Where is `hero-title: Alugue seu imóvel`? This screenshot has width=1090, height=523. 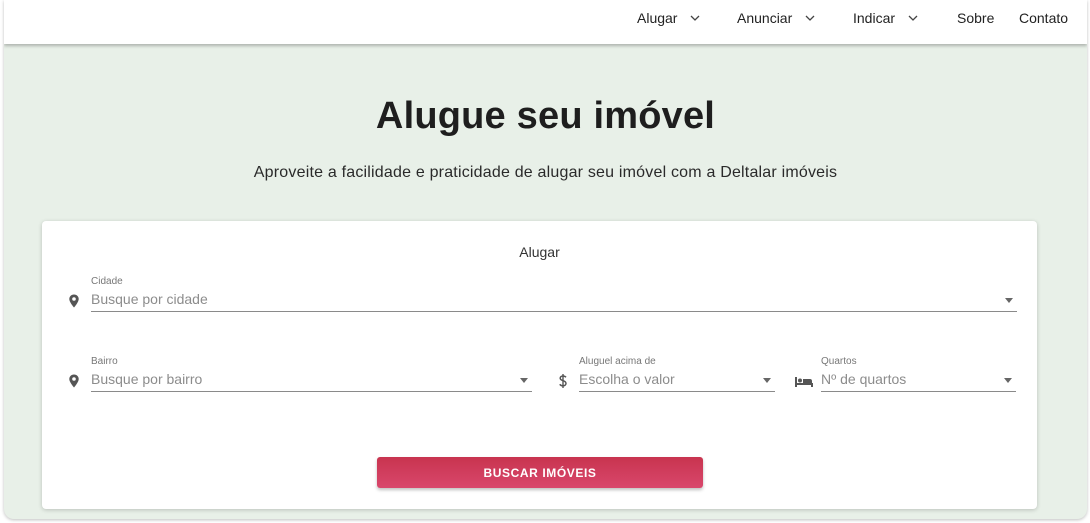 hero-title: Alugue seu imóvel is located at coordinates (545, 116).